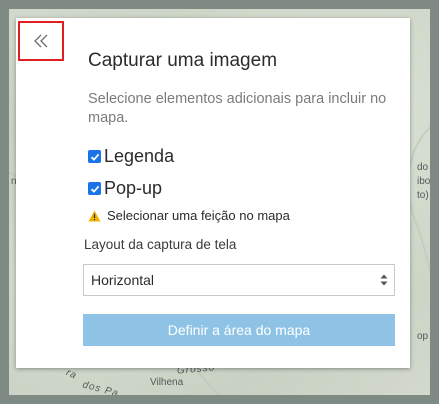 The width and height of the screenshot is (439, 404). I want to click on layout-select-value: Horizontal, so click(123, 280).